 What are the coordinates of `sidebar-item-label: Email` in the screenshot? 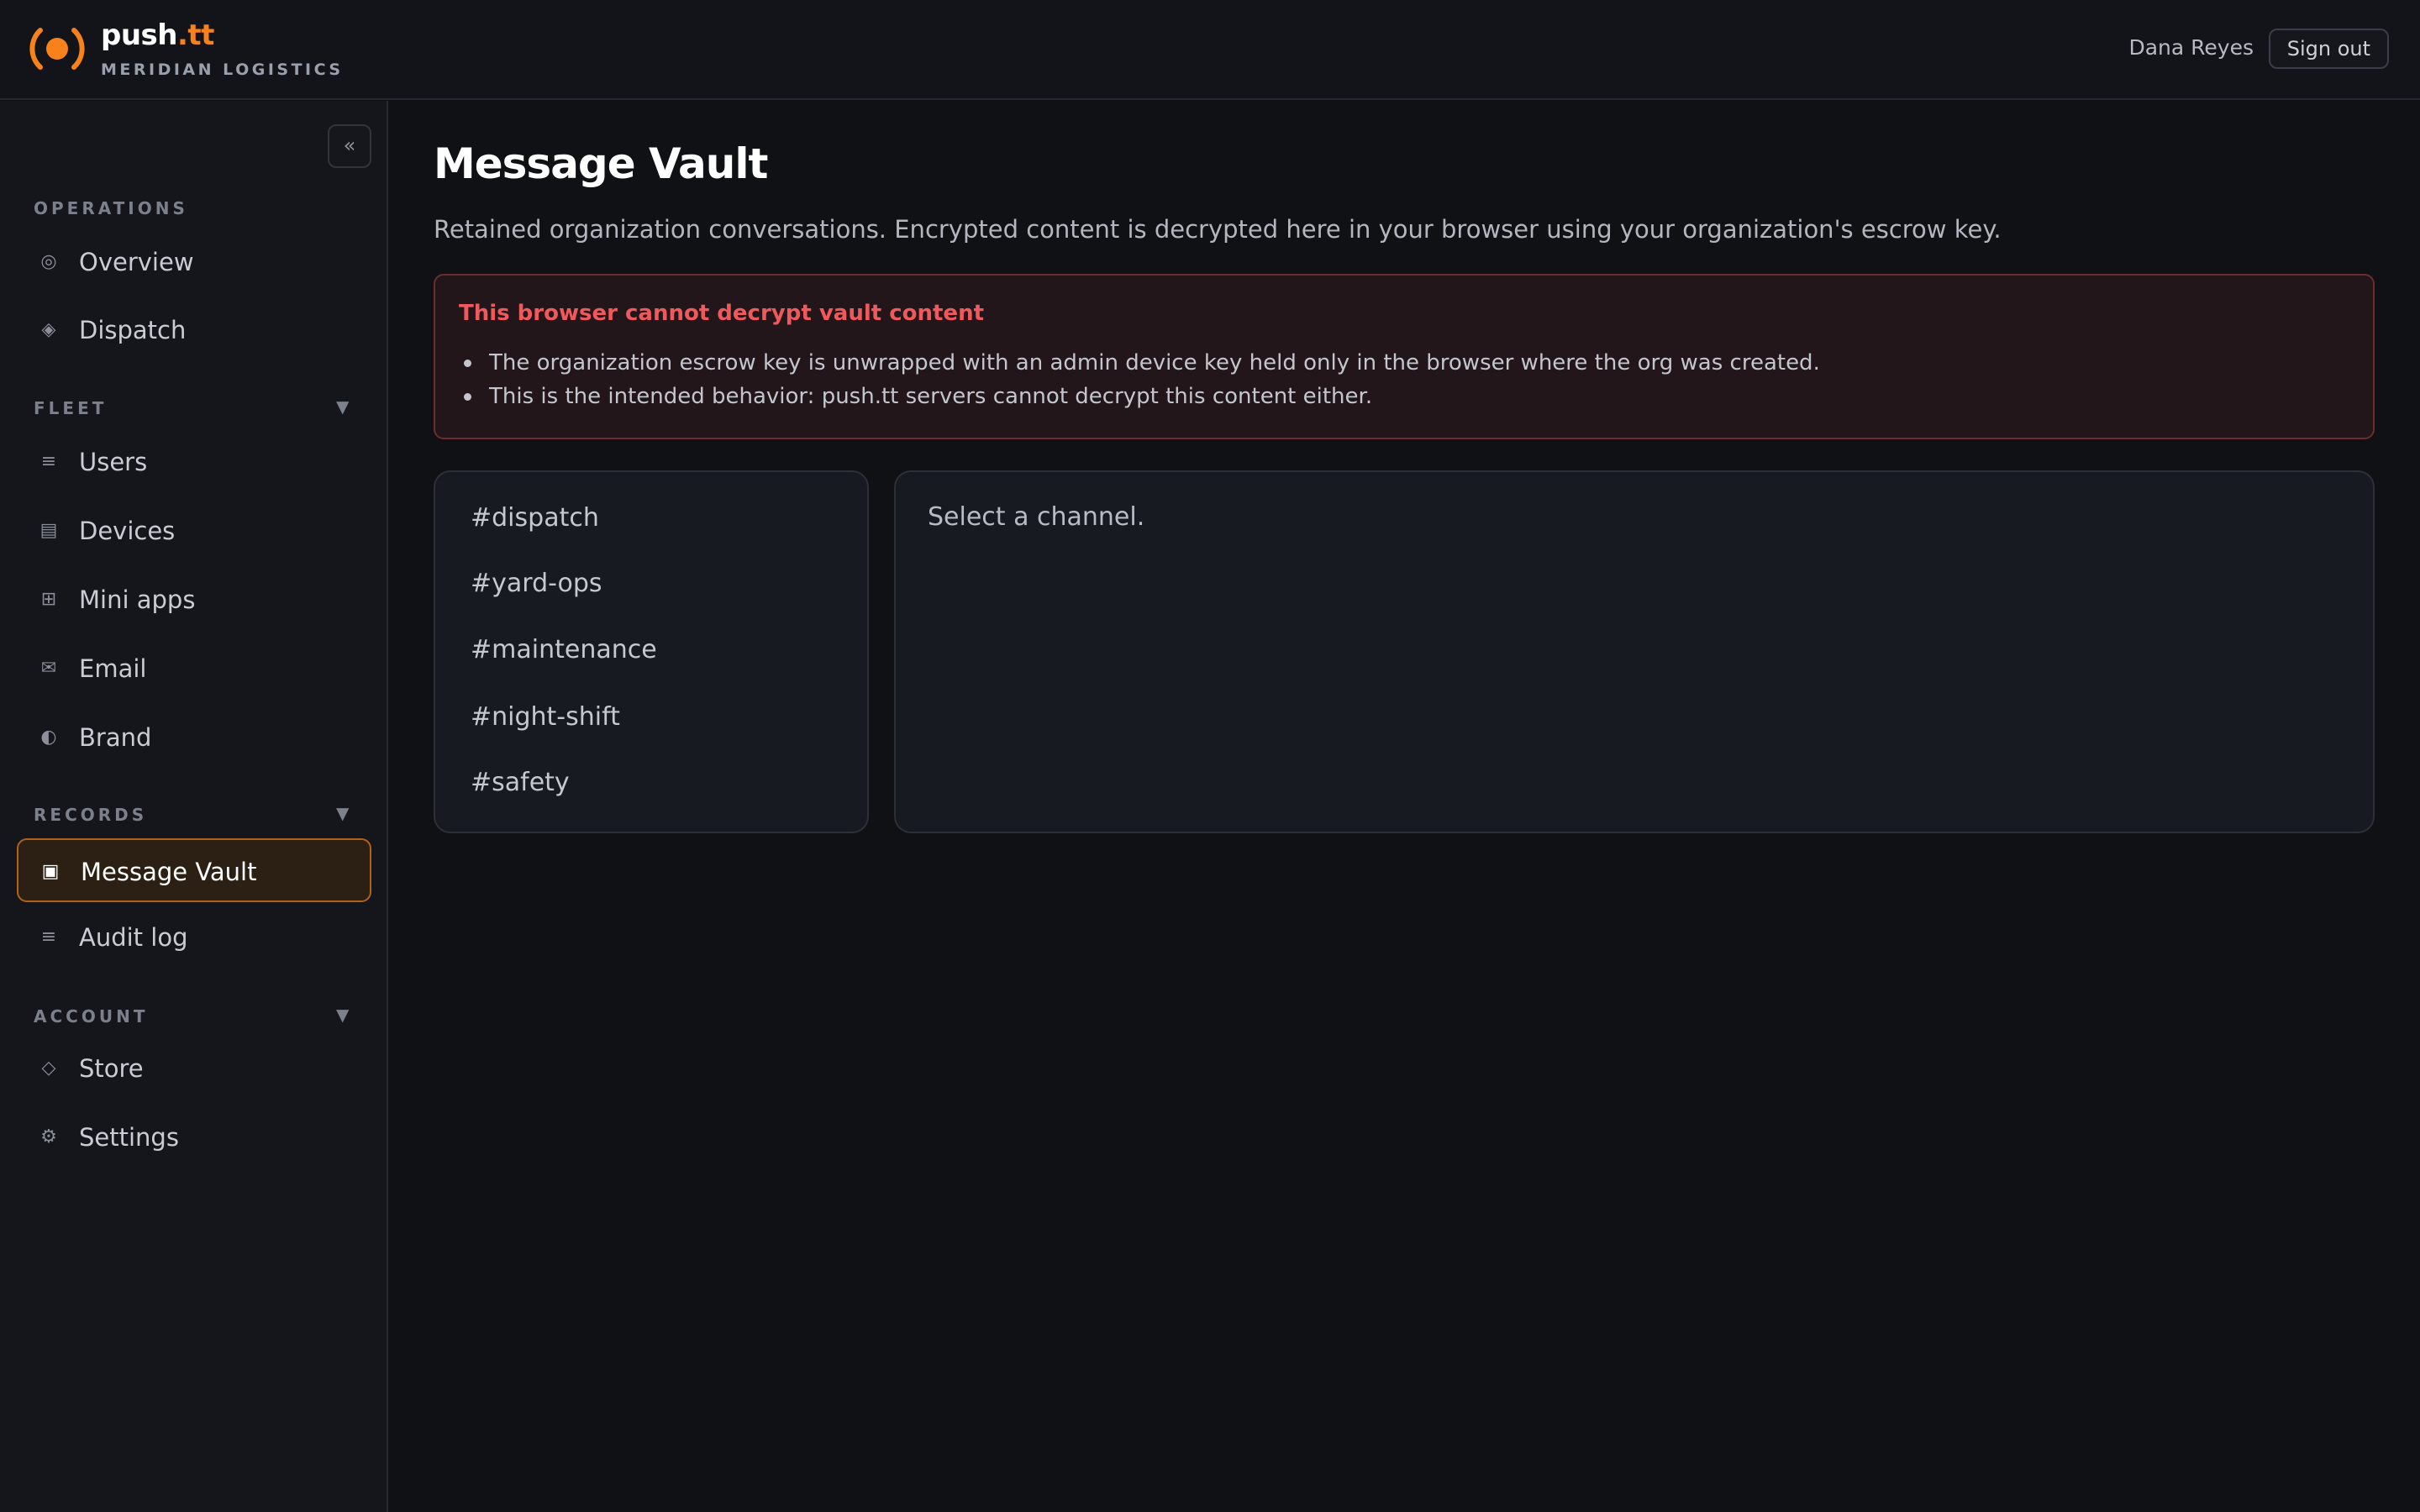 It's located at (113, 668).